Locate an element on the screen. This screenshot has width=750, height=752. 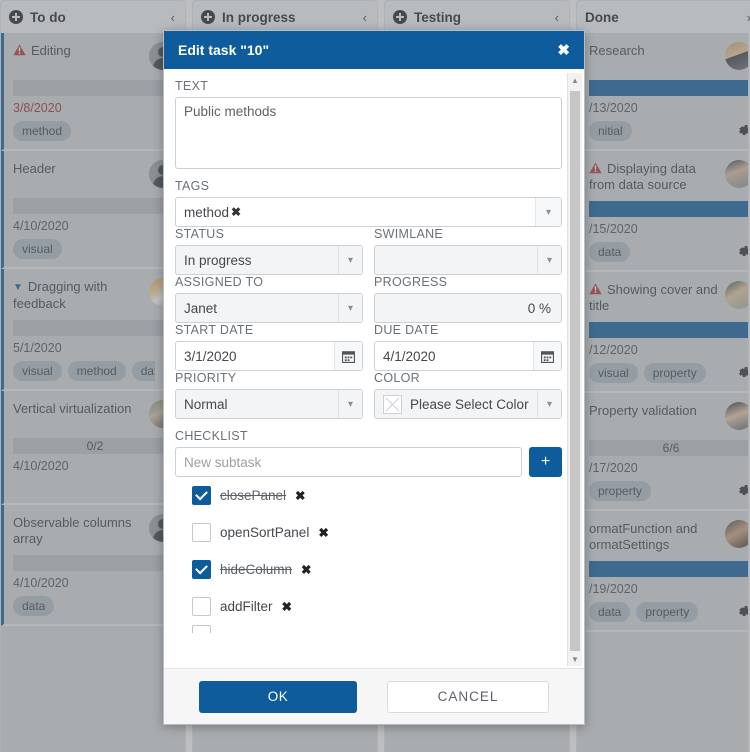
text-field-label: TEXT is located at coordinates (192, 86).